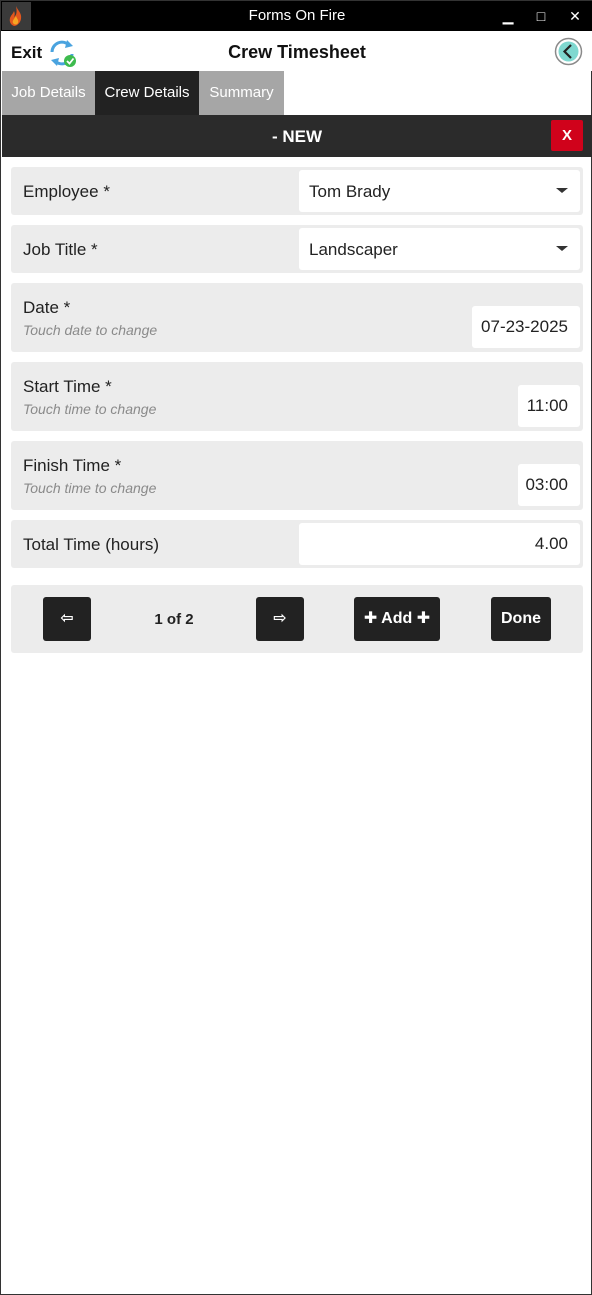 Image resolution: width=592 pixels, height=1295 pixels. I want to click on employee-select: Tom Brady, so click(439, 191).